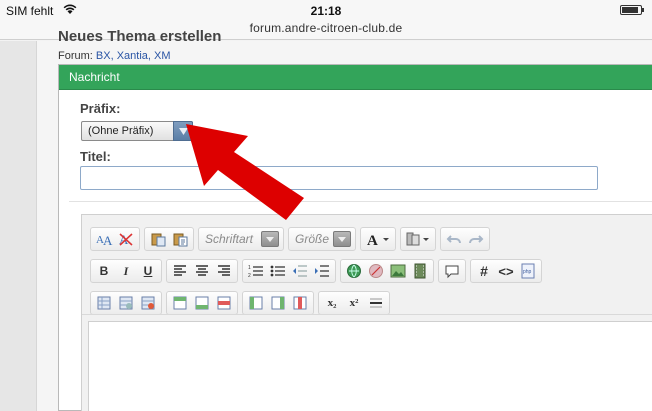 Image resolution: width=652 pixels, height=411 pixels. Describe the element at coordinates (104, 303) in the screenshot. I see `table-icon` at that location.